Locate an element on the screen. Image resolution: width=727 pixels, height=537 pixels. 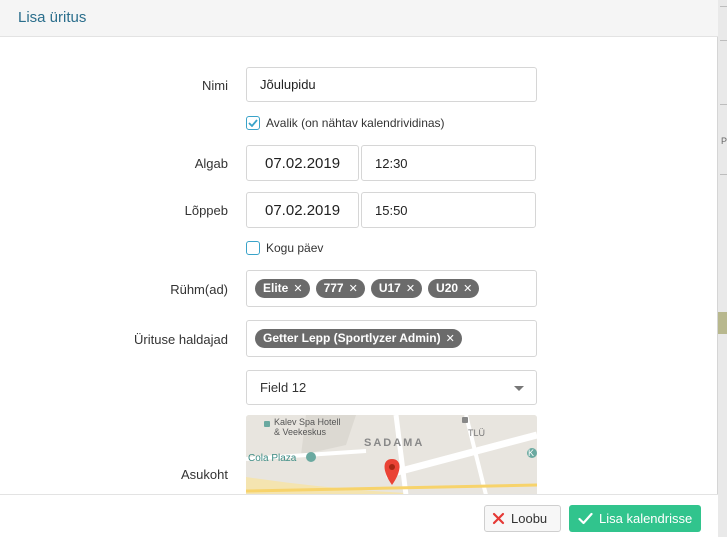
modal-header: Lisa üritus is located at coordinates (359, 18).